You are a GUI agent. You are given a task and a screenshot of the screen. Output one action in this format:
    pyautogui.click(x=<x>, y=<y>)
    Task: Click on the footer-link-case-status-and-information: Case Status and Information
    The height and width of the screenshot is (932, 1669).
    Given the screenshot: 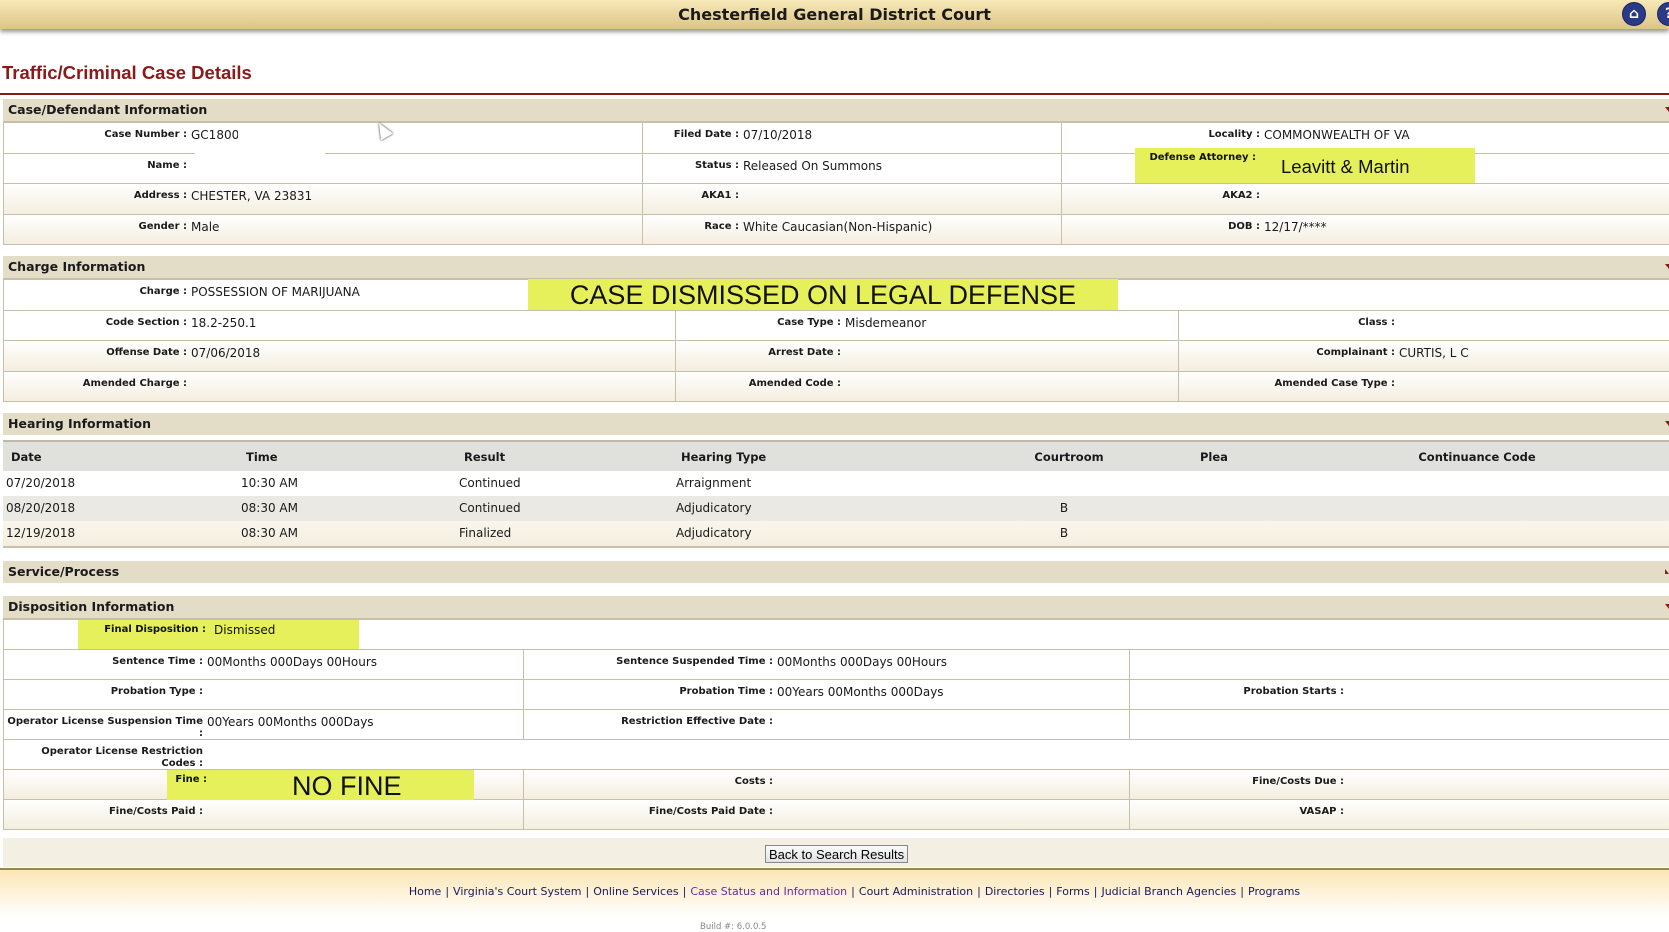 What is the action you would take?
    pyautogui.click(x=768, y=891)
    